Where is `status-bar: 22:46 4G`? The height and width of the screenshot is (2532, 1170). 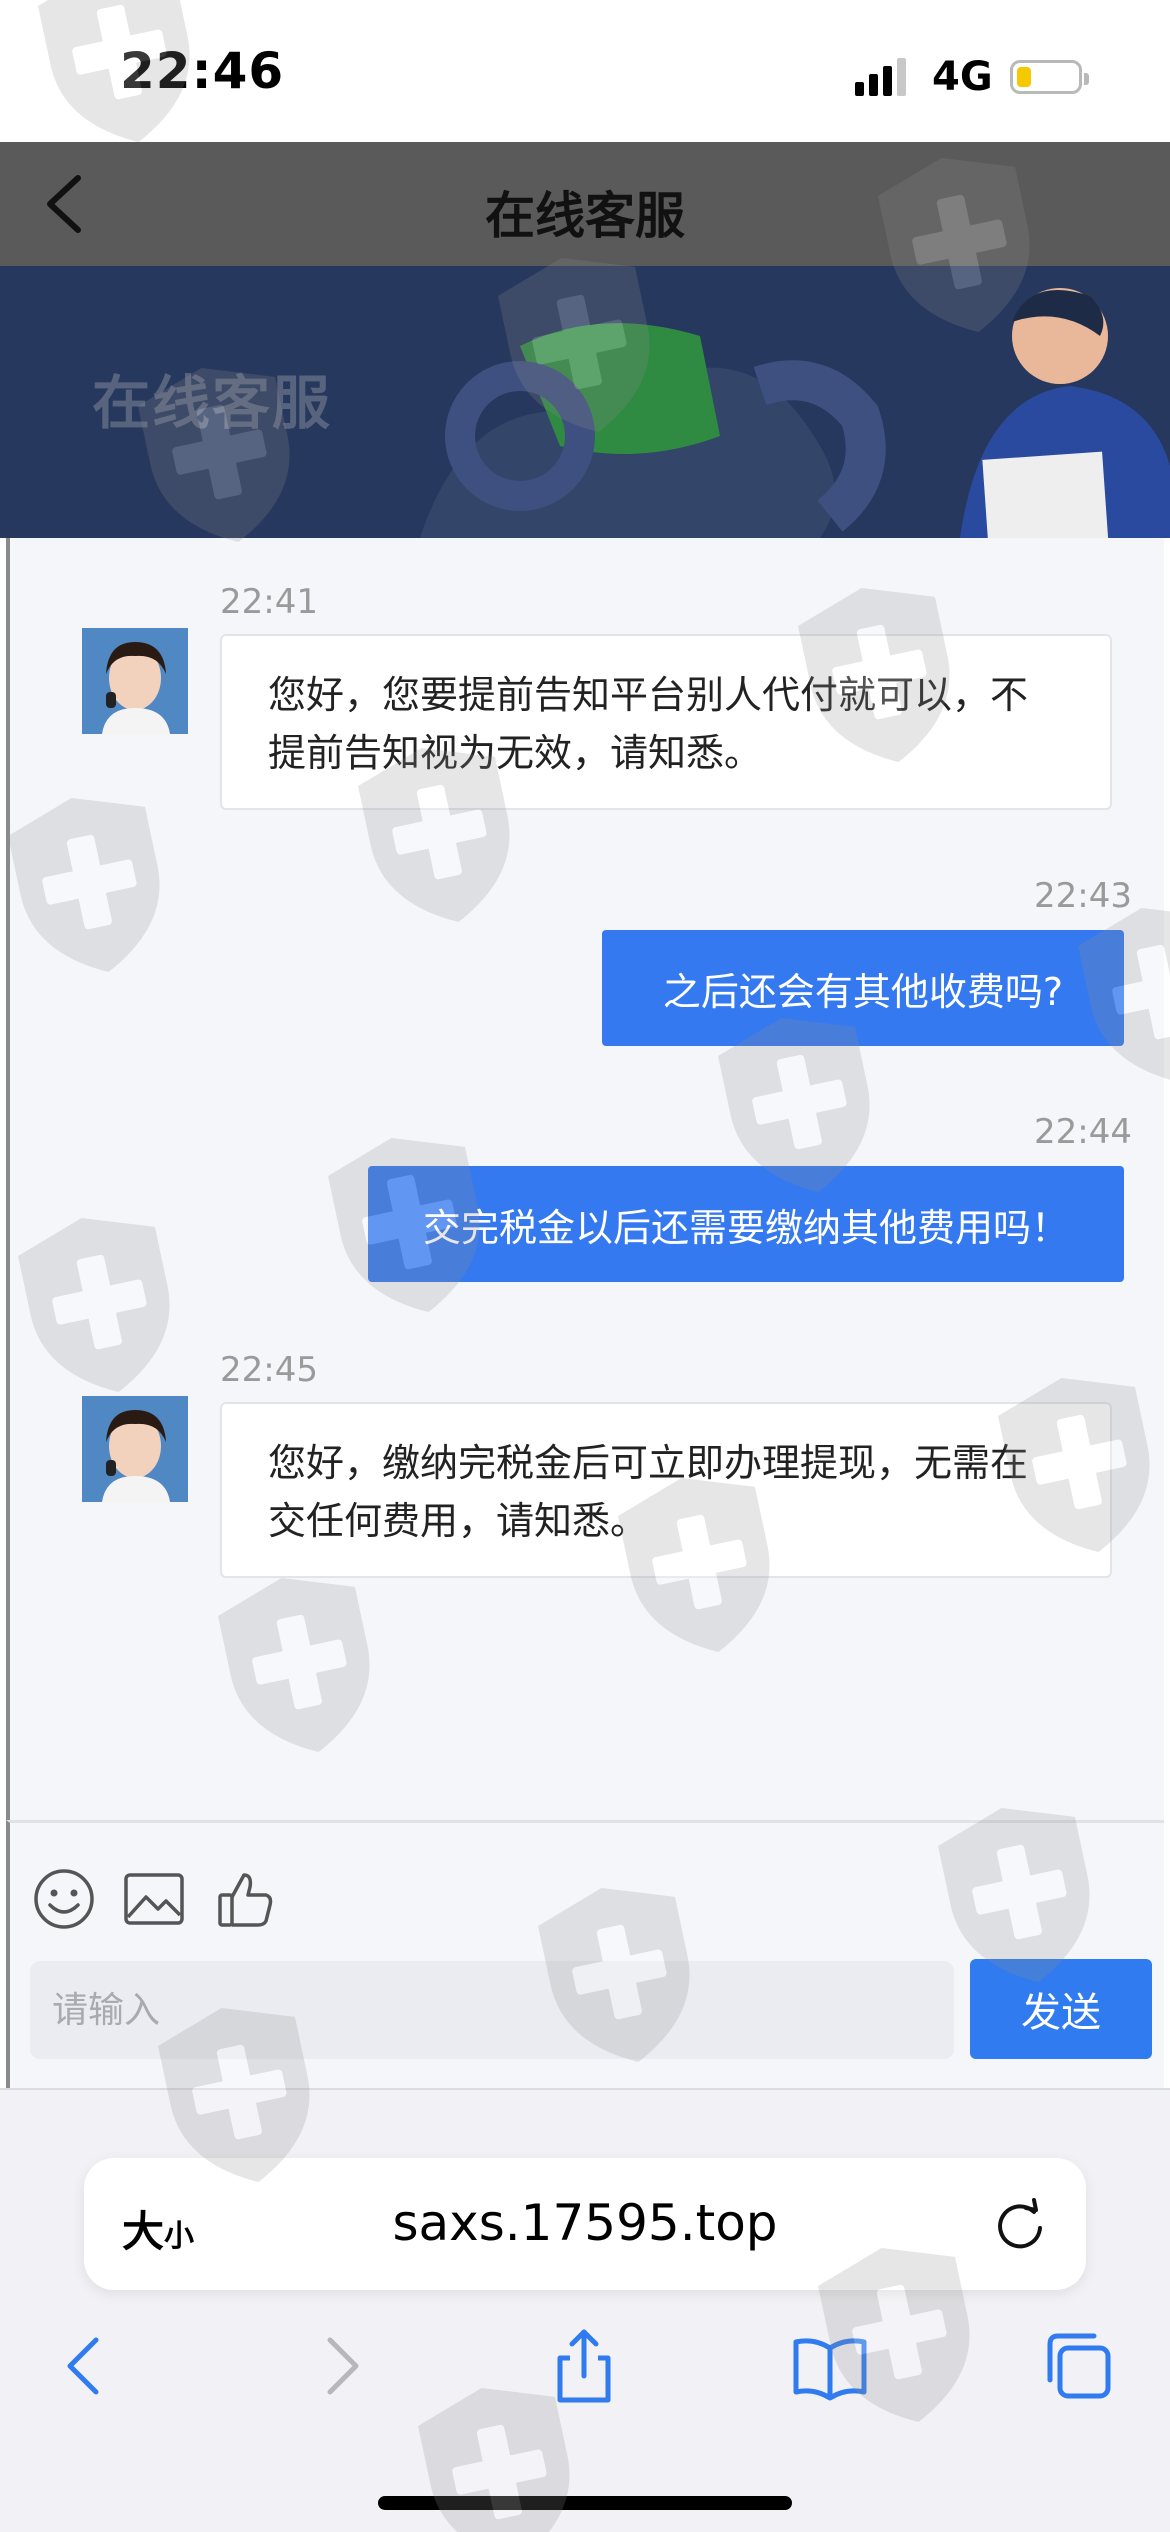 status-bar: 22:46 4G is located at coordinates (585, 71).